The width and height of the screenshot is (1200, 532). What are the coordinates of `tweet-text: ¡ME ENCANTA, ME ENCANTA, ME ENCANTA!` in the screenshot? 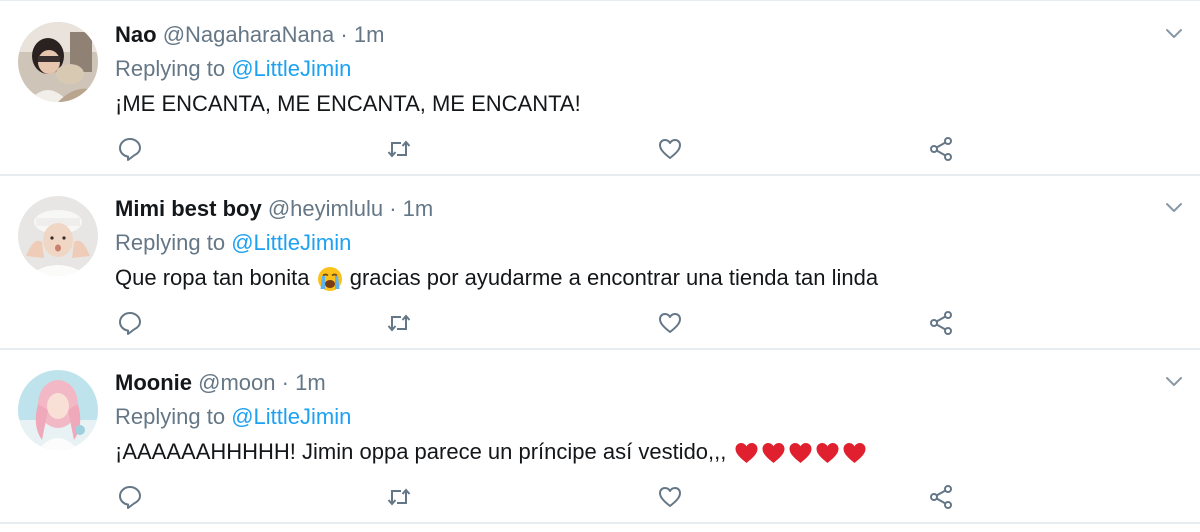 It's located at (348, 104).